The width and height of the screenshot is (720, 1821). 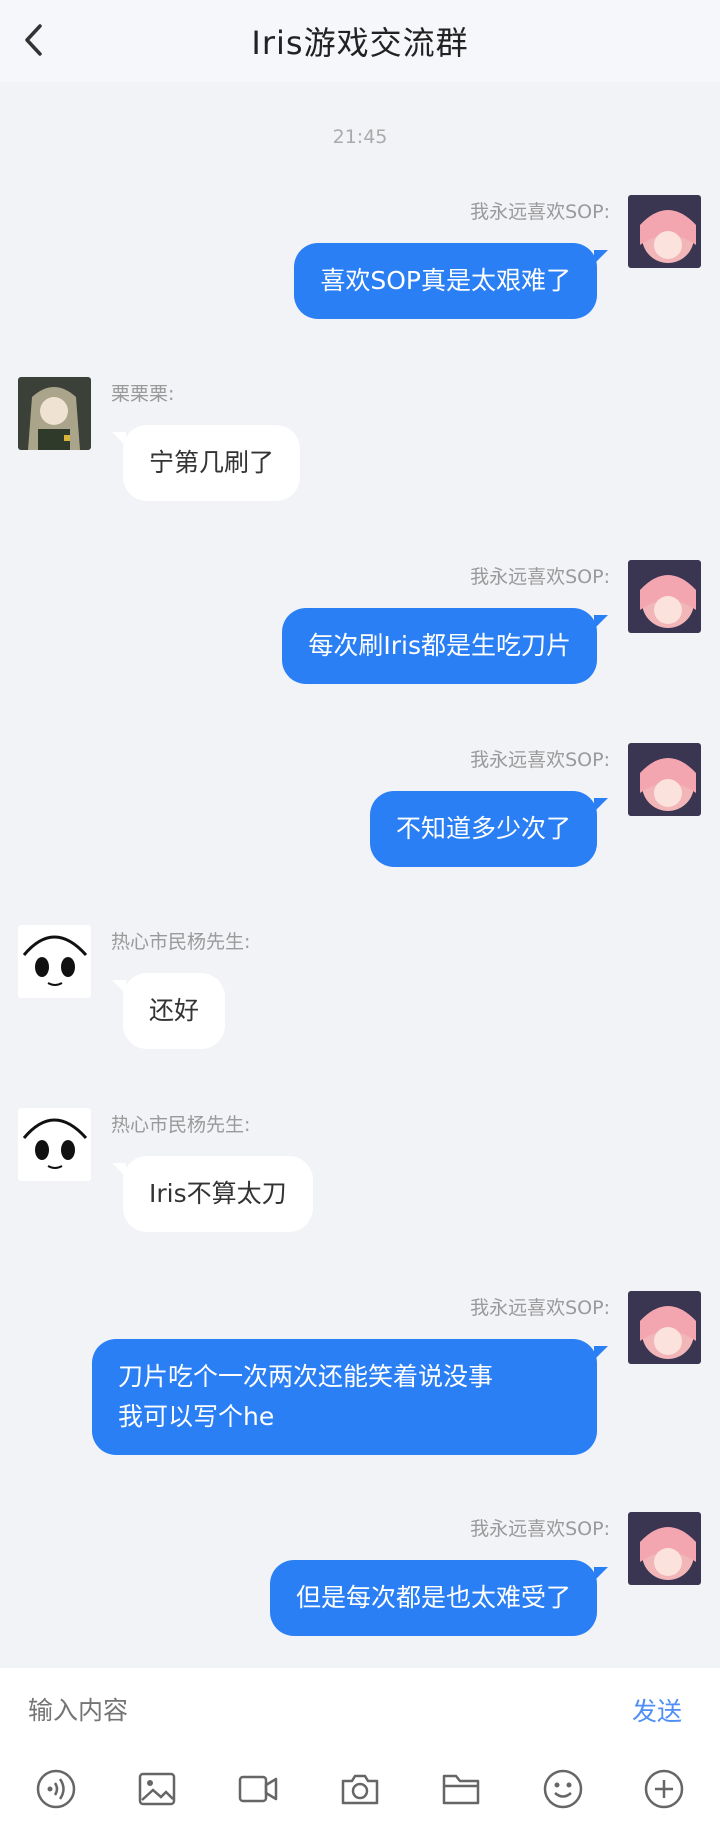 What do you see at coordinates (445, 281) in the screenshot?
I see `message-bubble: 喜欢SOP真是太艰难了` at bounding box center [445, 281].